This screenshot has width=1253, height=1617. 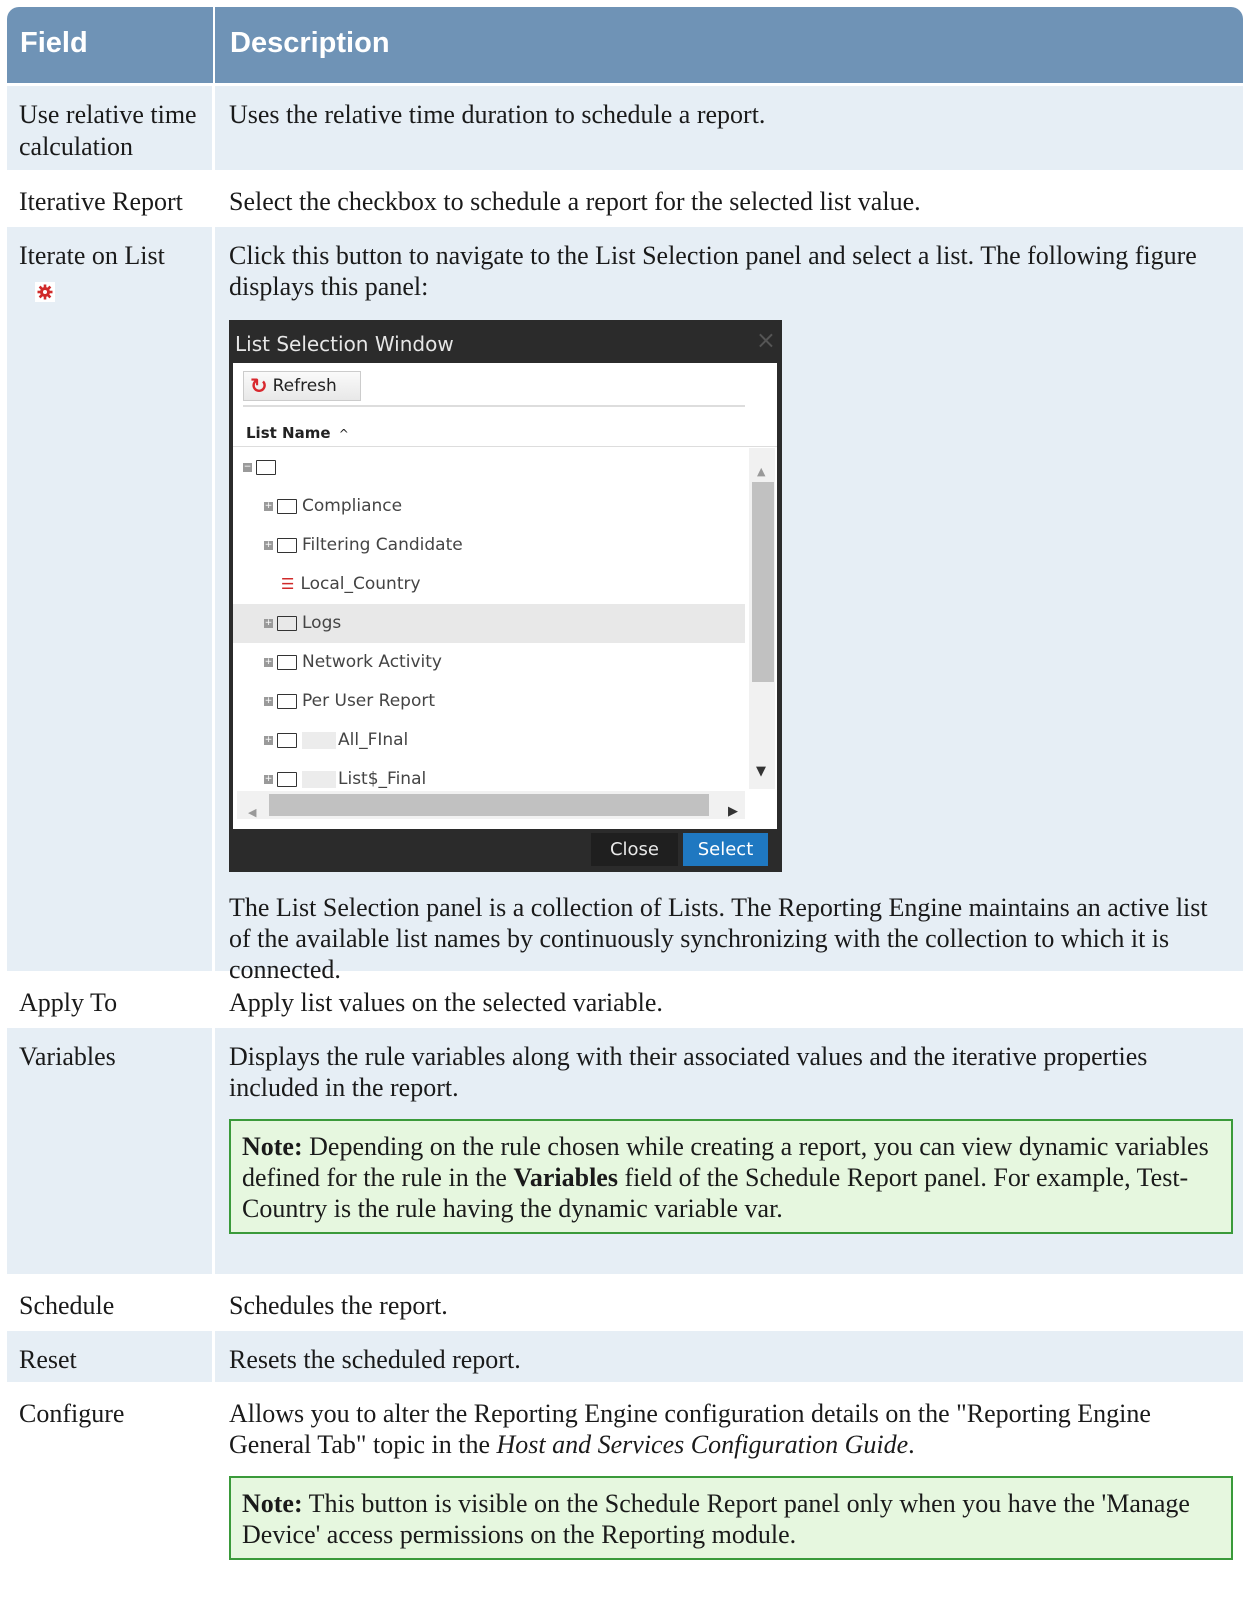 What do you see at coordinates (259, 385) in the screenshot?
I see `refresh-icon: ↻` at bounding box center [259, 385].